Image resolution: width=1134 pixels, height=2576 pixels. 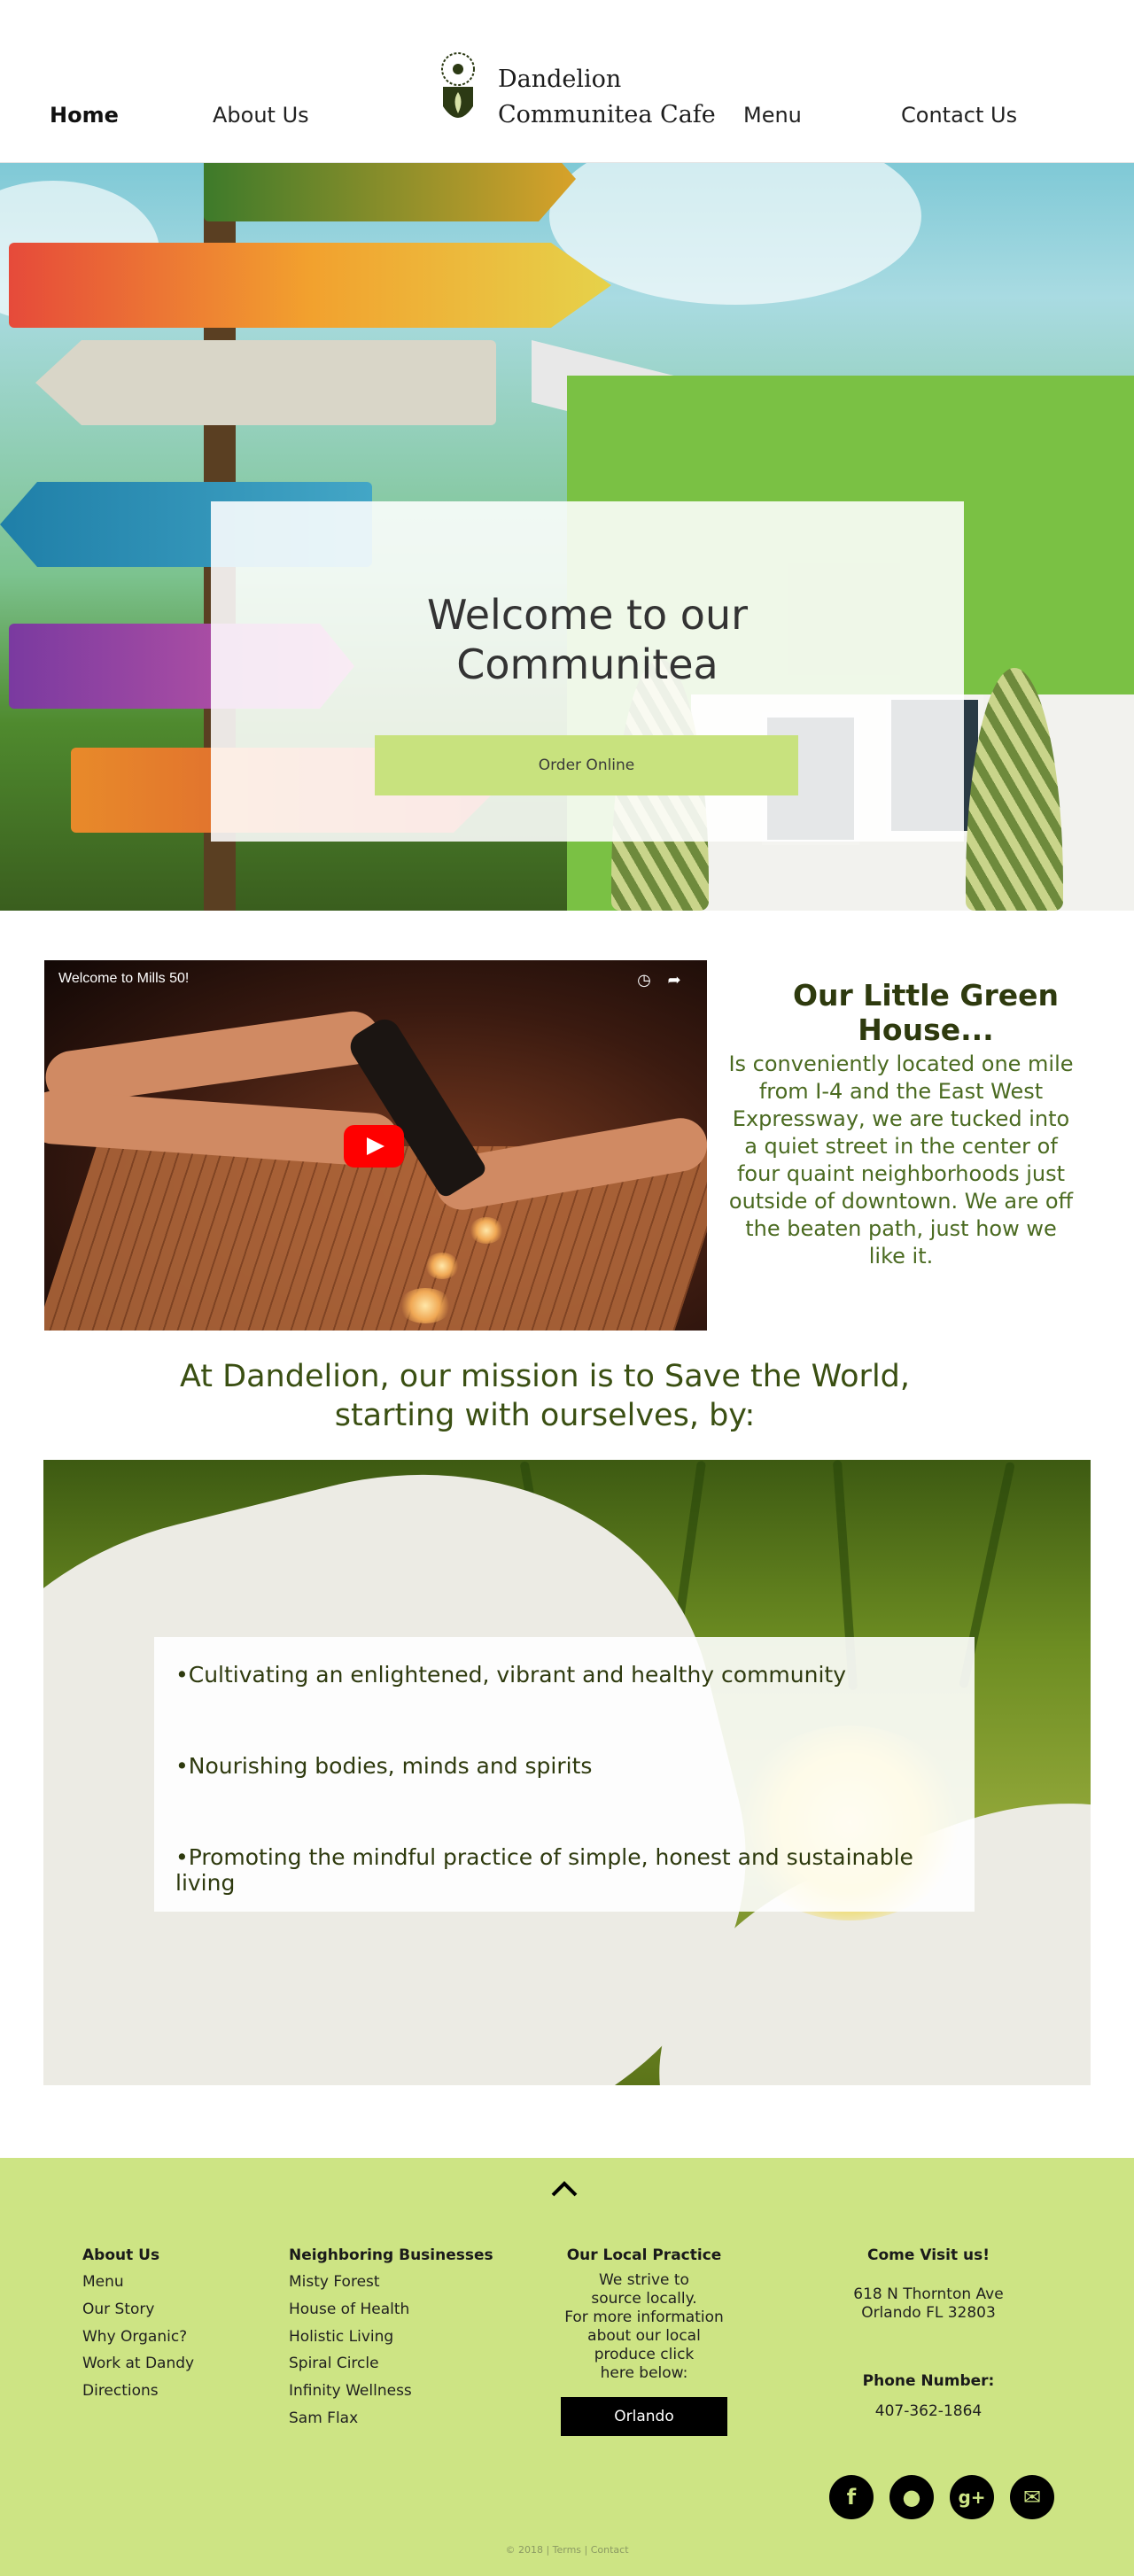 What do you see at coordinates (644, 2416) in the screenshot?
I see `orlando-button: Orlando` at bounding box center [644, 2416].